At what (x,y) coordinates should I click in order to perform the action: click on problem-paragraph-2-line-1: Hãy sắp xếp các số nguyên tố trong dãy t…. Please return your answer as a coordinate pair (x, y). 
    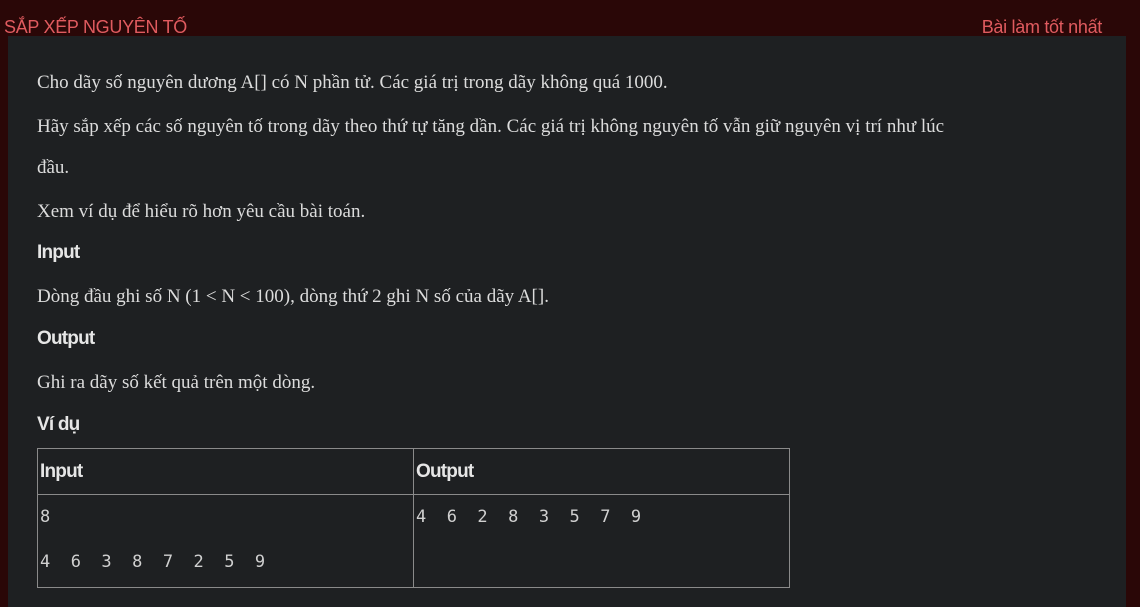
    Looking at the image, I should click on (491, 126).